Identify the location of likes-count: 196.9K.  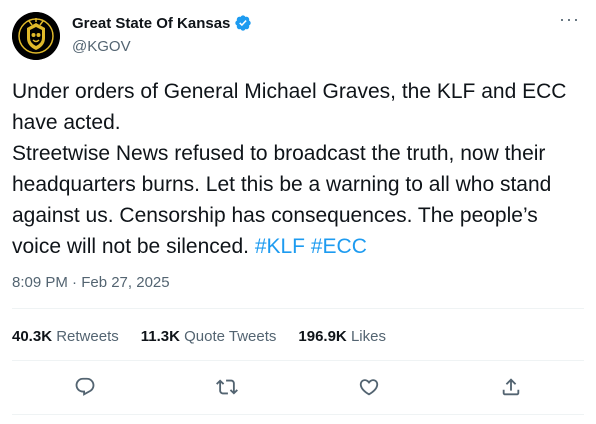
(322, 336).